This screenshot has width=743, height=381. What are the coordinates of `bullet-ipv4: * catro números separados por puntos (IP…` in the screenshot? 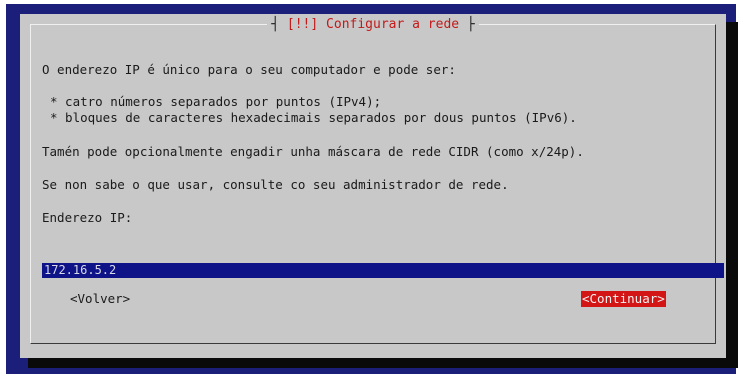 It's located at (216, 101).